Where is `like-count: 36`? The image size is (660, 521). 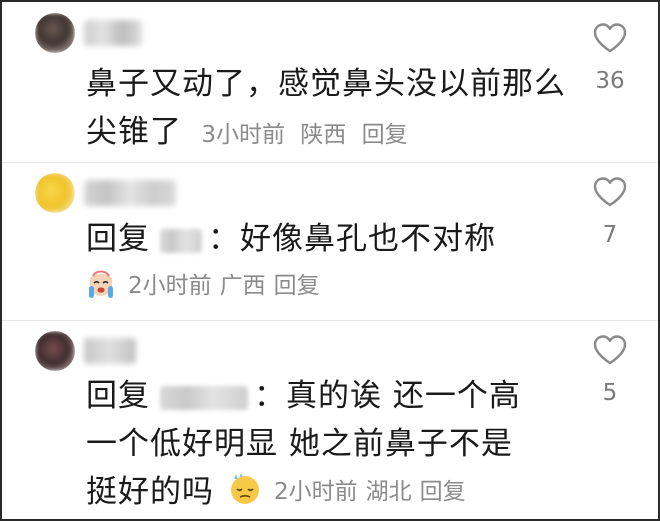
like-count: 36 is located at coordinates (610, 81).